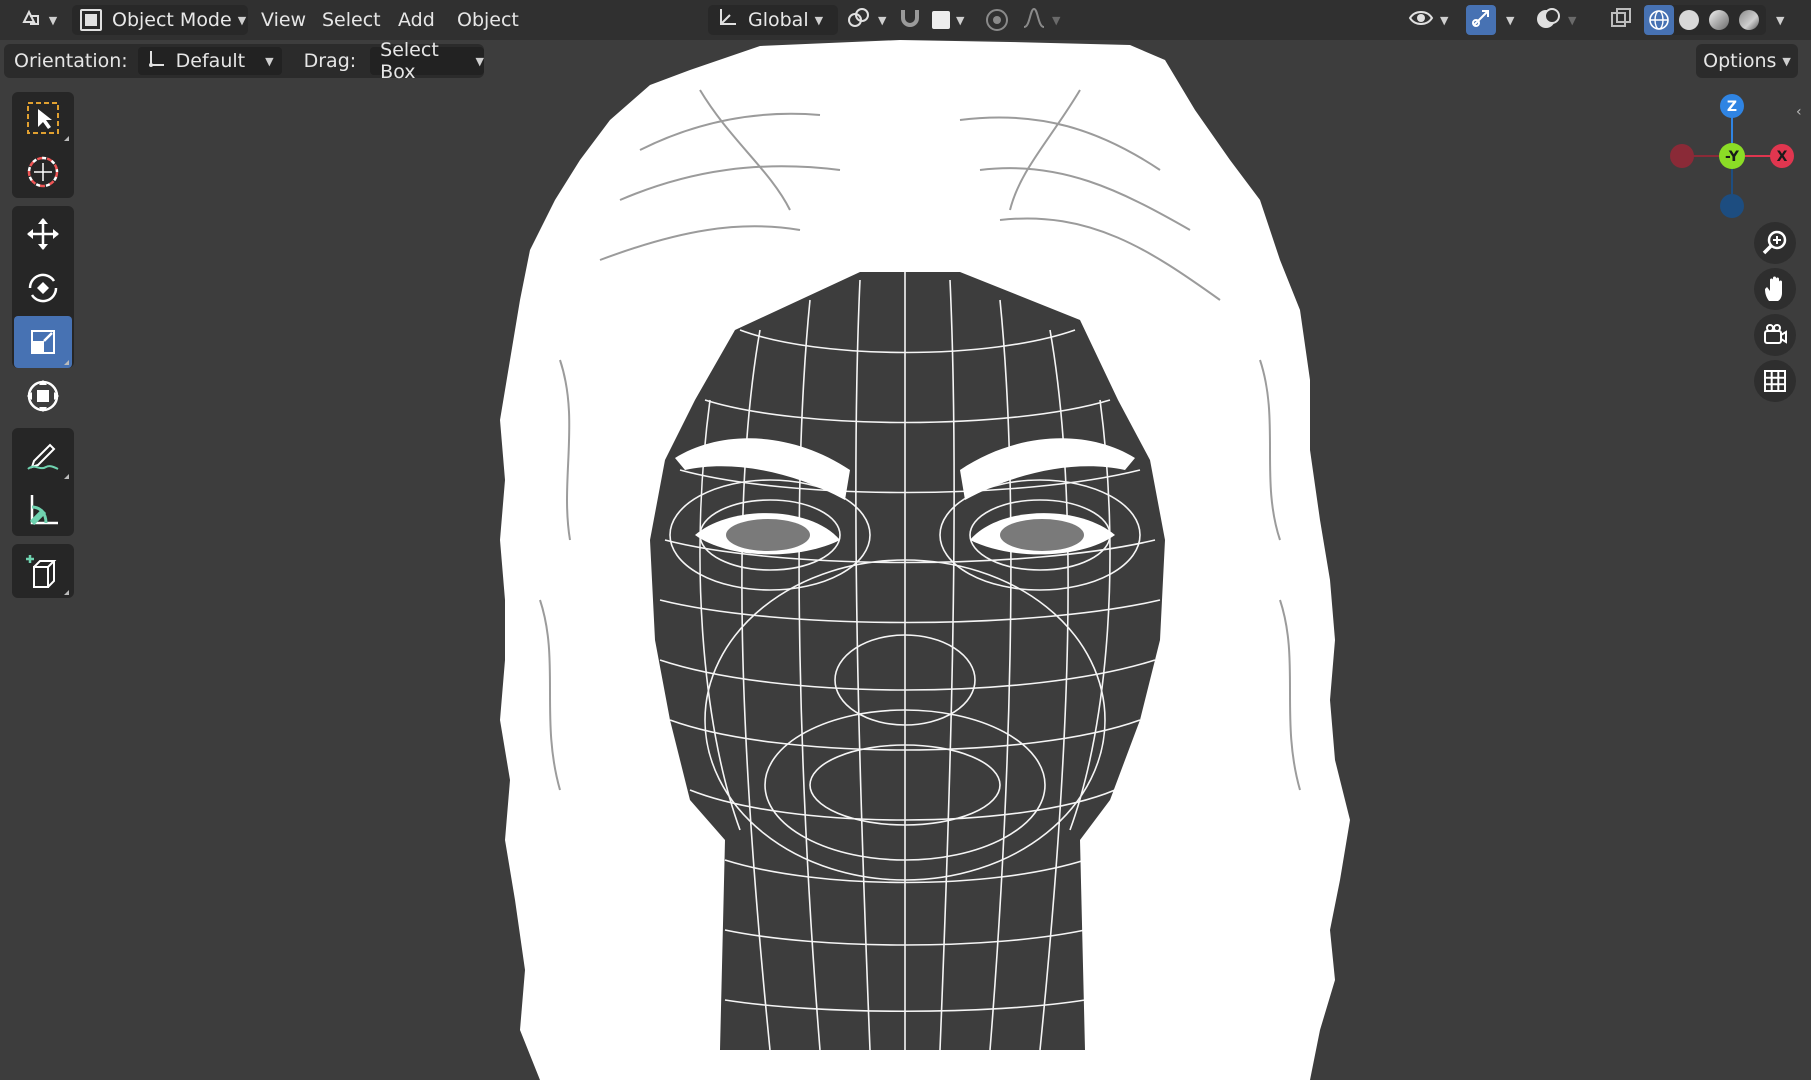 Image resolution: width=1811 pixels, height=1080 pixels. I want to click on options-label: Options, so click(1740, 61).